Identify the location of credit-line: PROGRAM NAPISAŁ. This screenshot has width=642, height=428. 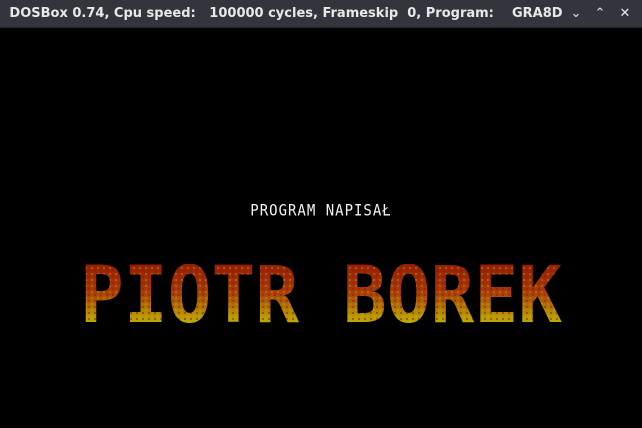
(321, 211).